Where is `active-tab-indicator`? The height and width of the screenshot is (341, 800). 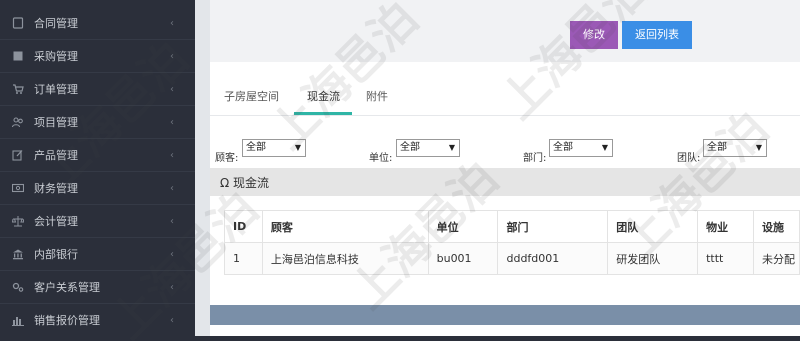 active-tab-indicator is located at coordinates (323, 113).